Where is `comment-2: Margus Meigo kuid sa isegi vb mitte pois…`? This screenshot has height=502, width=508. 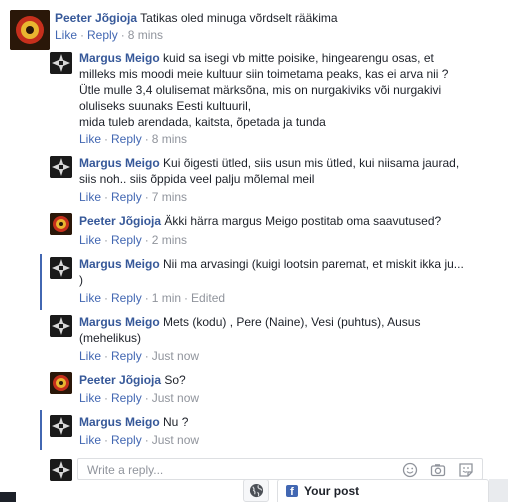
comment-2: Margus Meigo kuid sa isegi vb mitte pois… is located at coordinates (263, 90).